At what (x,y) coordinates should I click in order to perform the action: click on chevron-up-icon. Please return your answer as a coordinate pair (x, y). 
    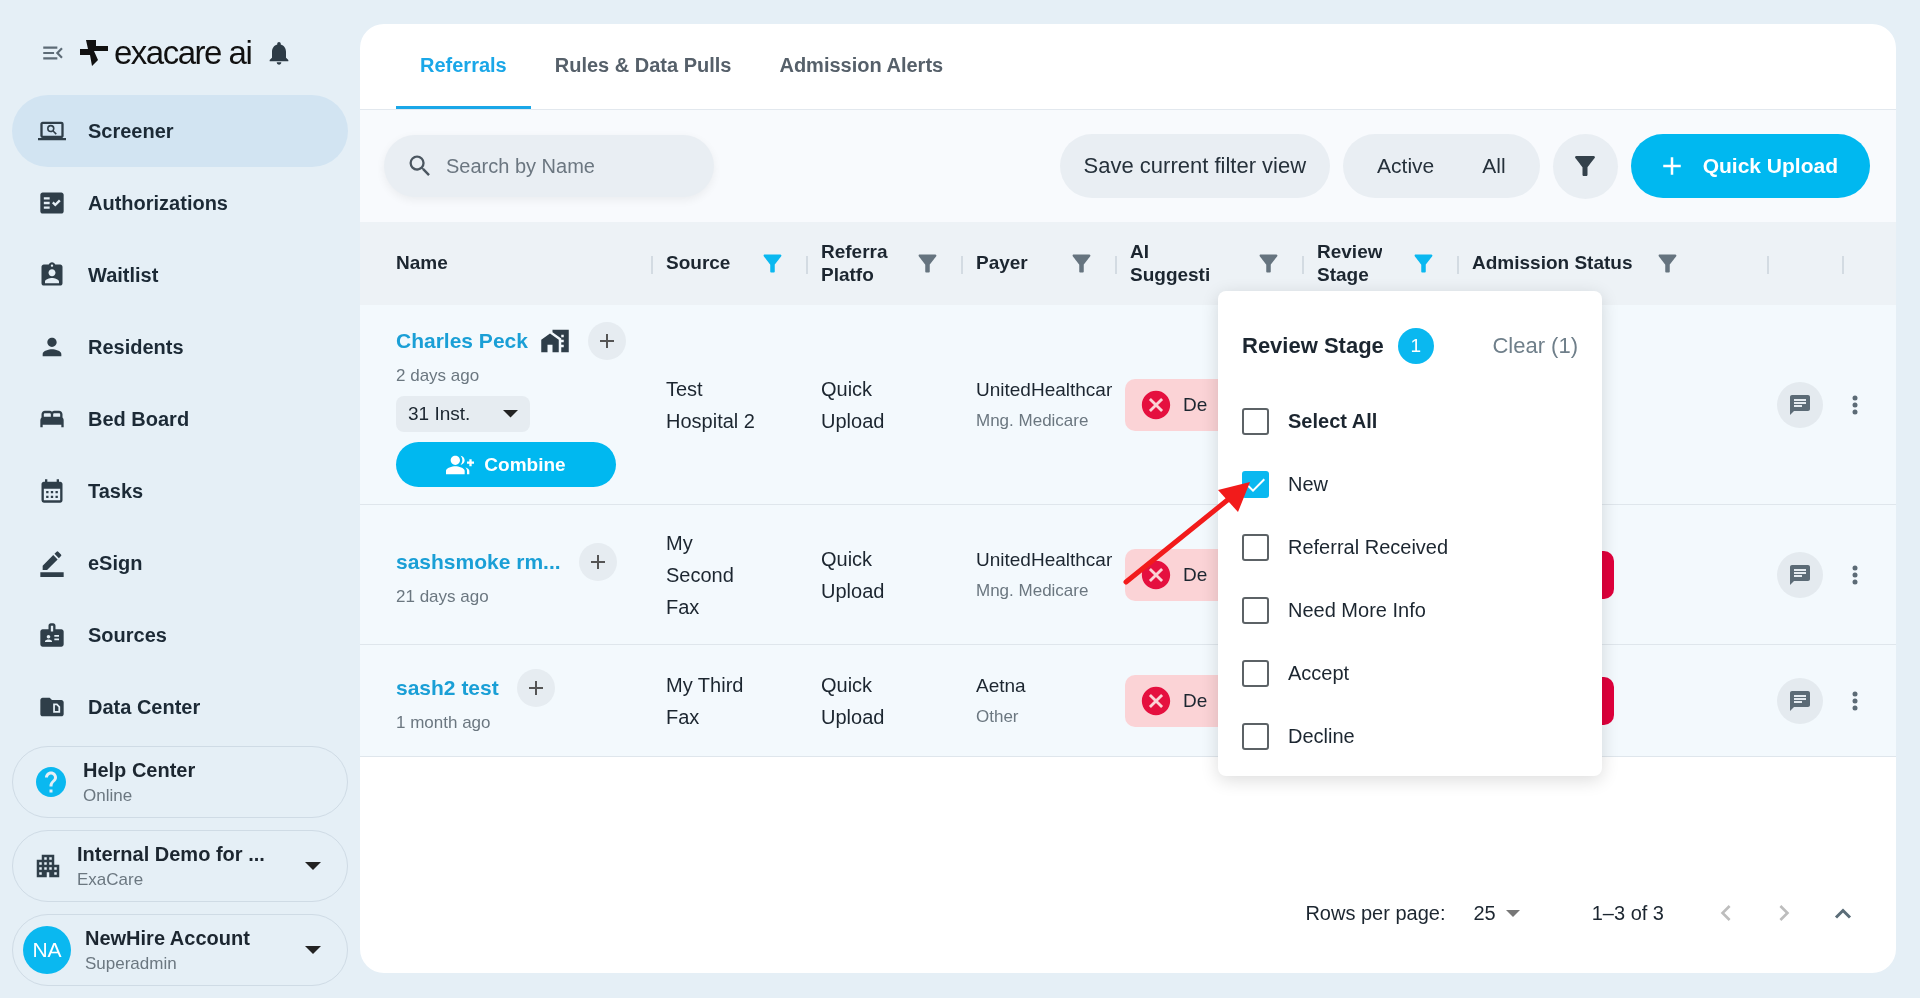
    Looking at the image, I should click on (1843, 913).